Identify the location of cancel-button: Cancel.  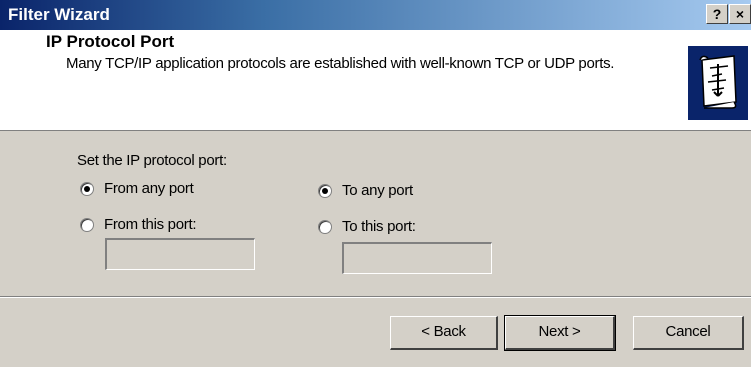
(688, 333).